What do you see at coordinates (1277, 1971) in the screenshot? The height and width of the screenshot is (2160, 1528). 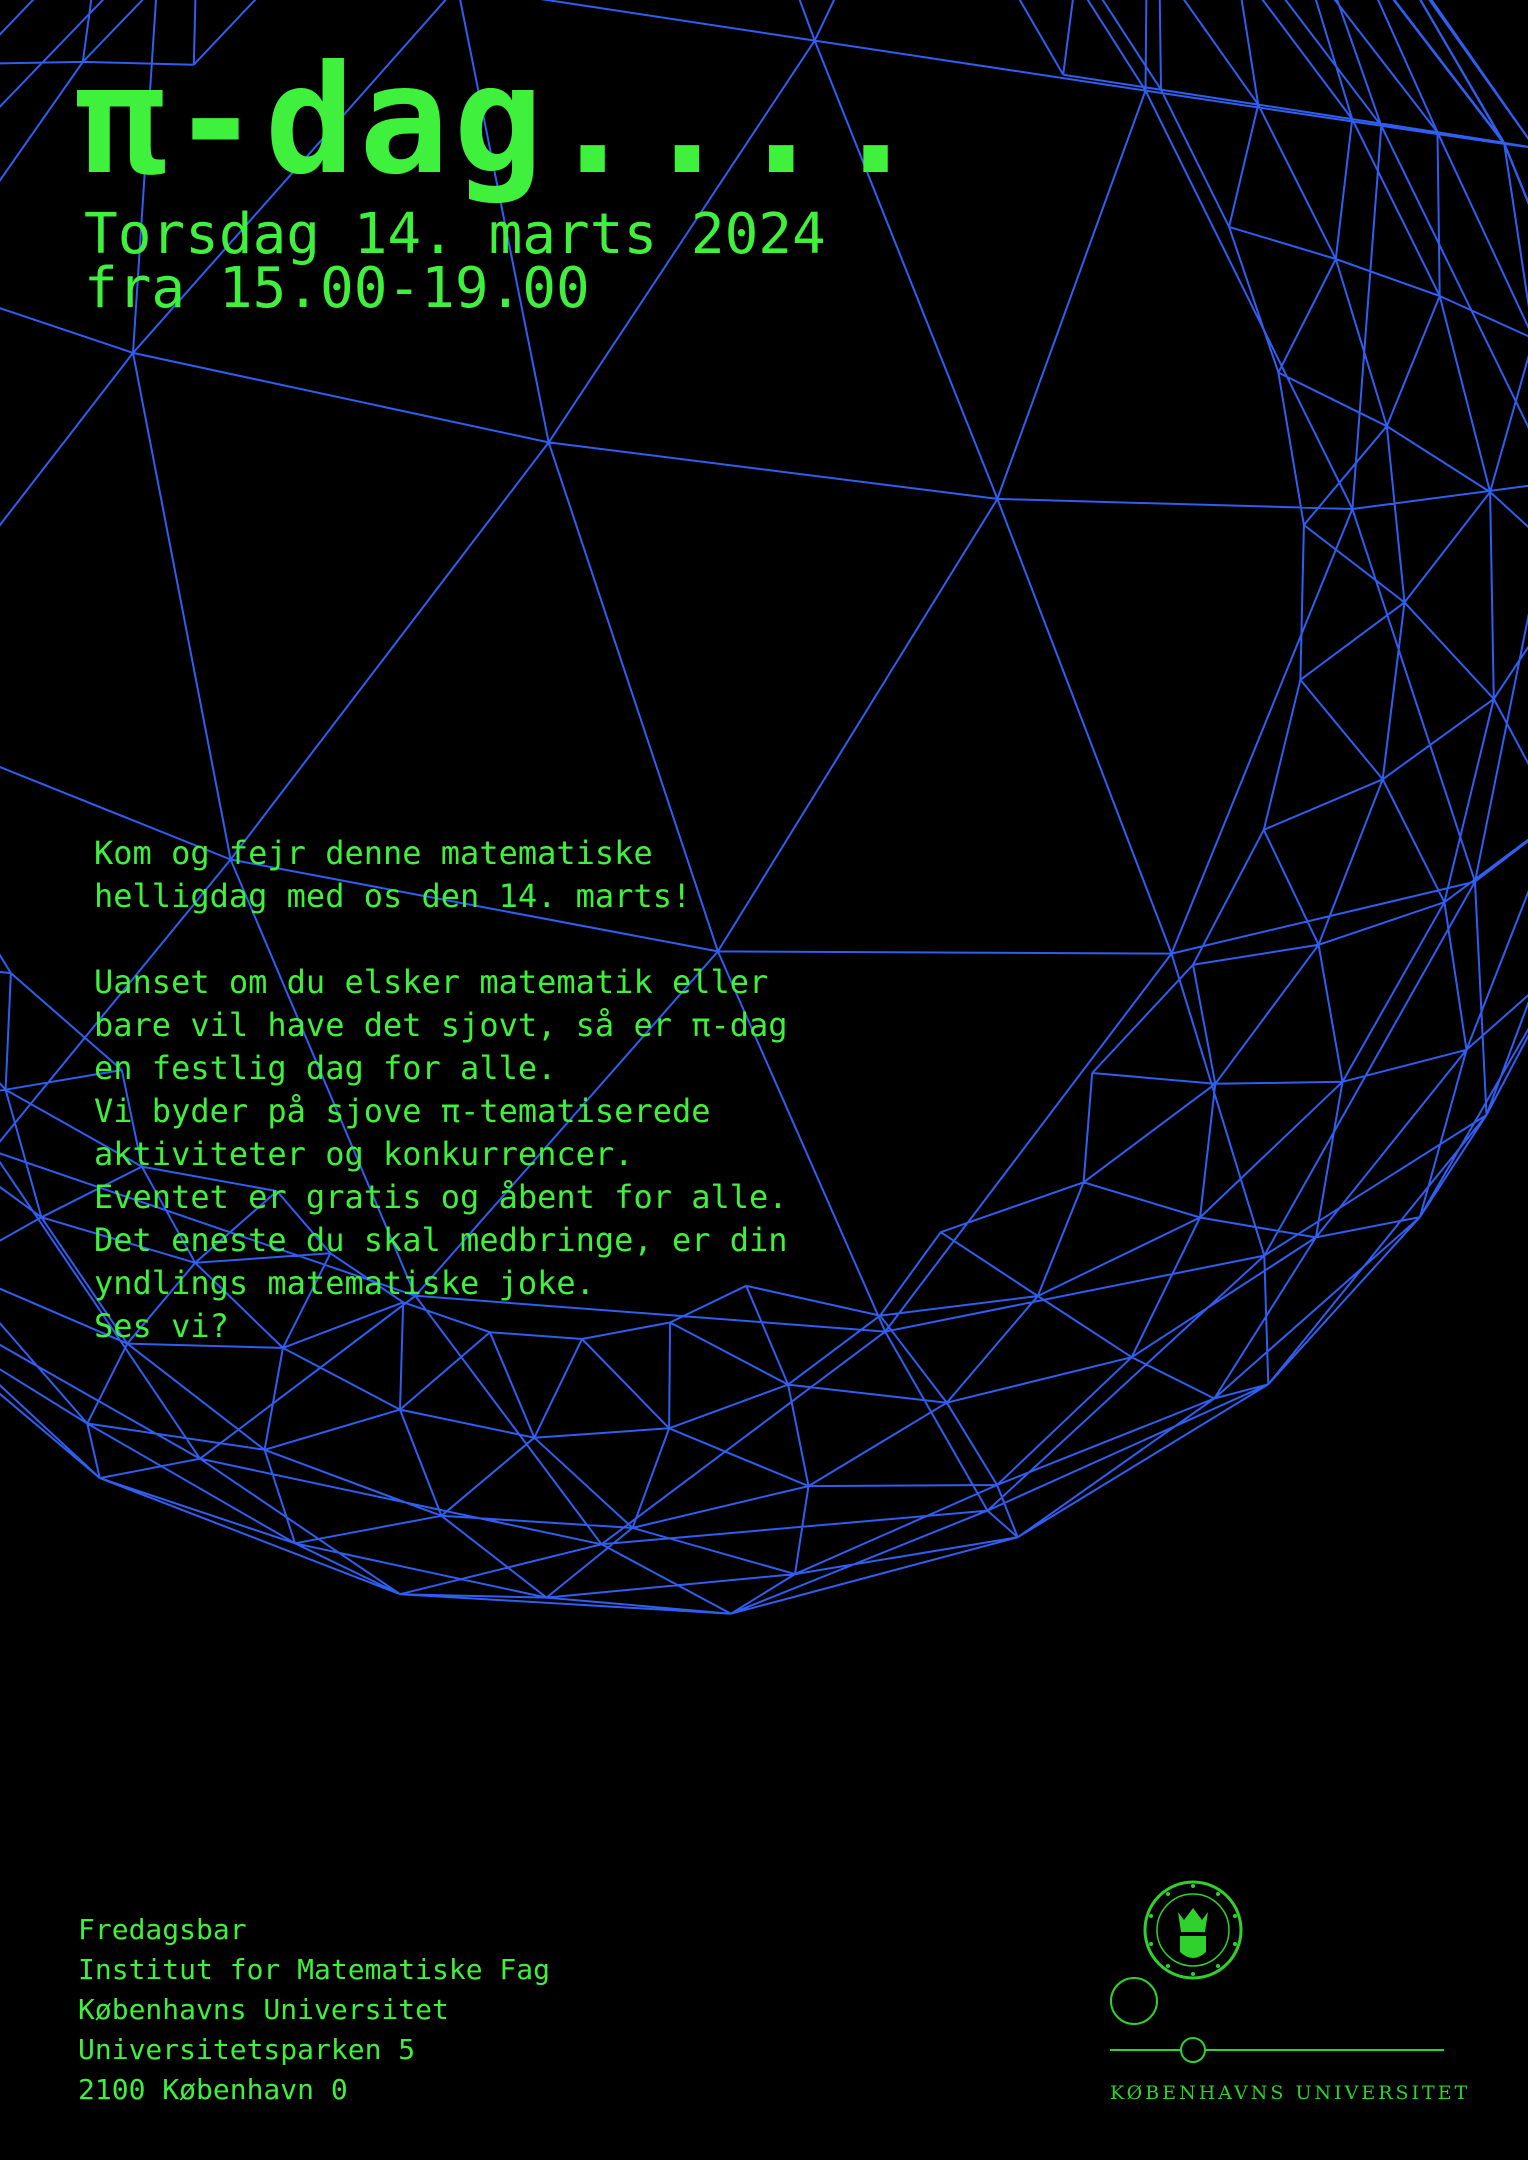 I see `university-logo` at bounding box center [1277, 1971].